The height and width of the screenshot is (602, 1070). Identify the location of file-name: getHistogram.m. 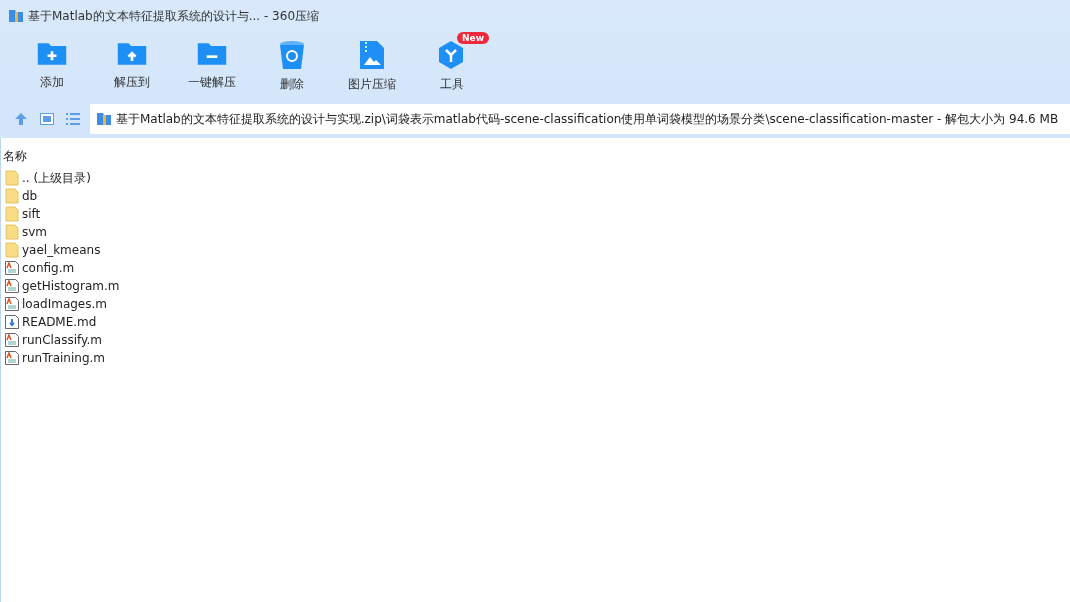
(71, 286).